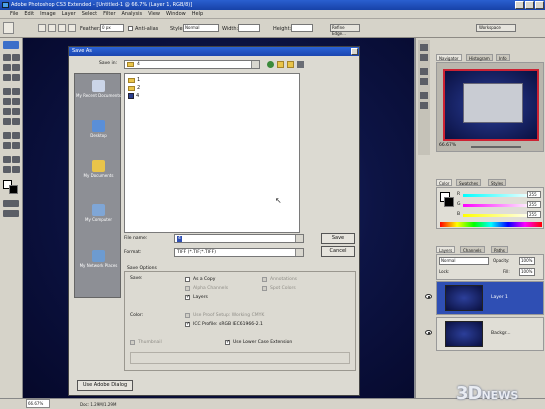 The width and height of the screenshot is (545, 409). I want to click on antialias-checkbox, so click(130, 28).